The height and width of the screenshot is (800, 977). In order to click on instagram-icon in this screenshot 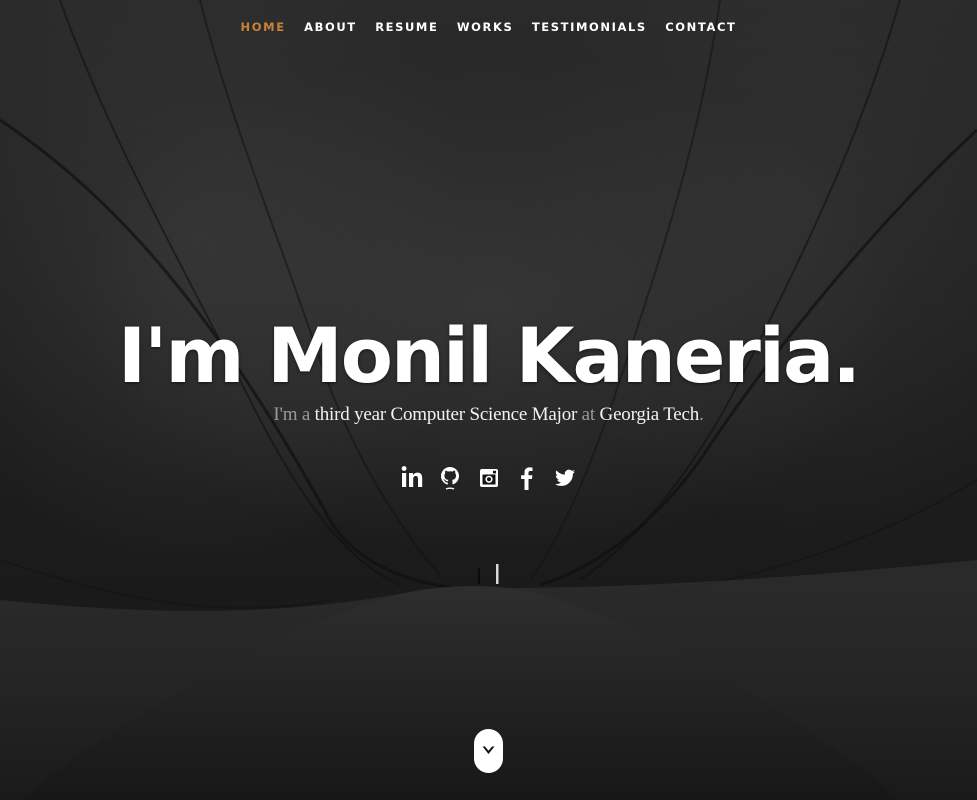, I will do `click(489, 478)`.